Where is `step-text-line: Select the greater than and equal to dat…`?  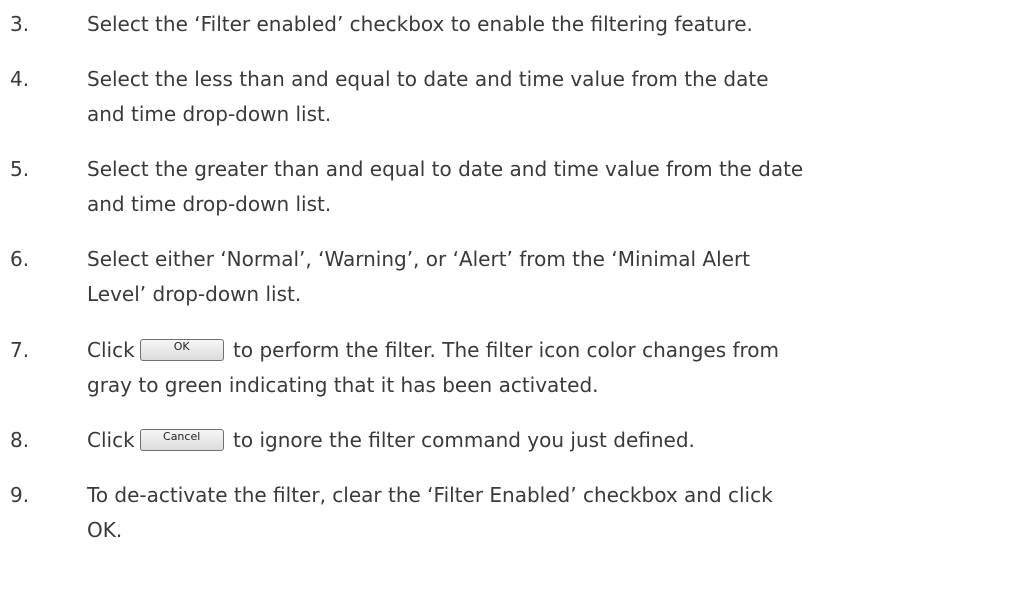 step-text-line: Select the greater than and equal to dat… is located at coordinates (445, 169).